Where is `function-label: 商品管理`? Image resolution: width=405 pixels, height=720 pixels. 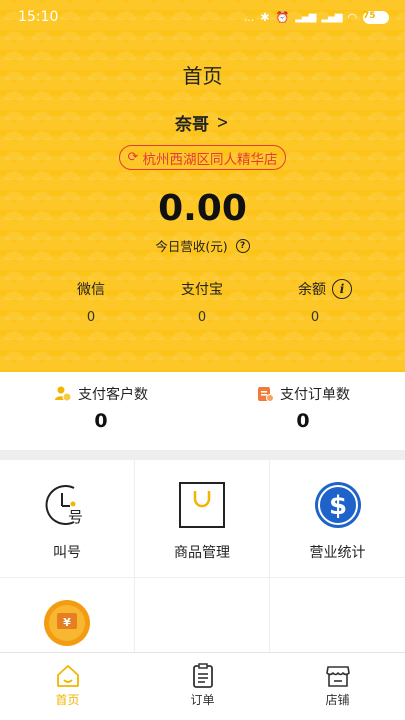
function-label: 商品管理 is located at coordinates (202, 553).